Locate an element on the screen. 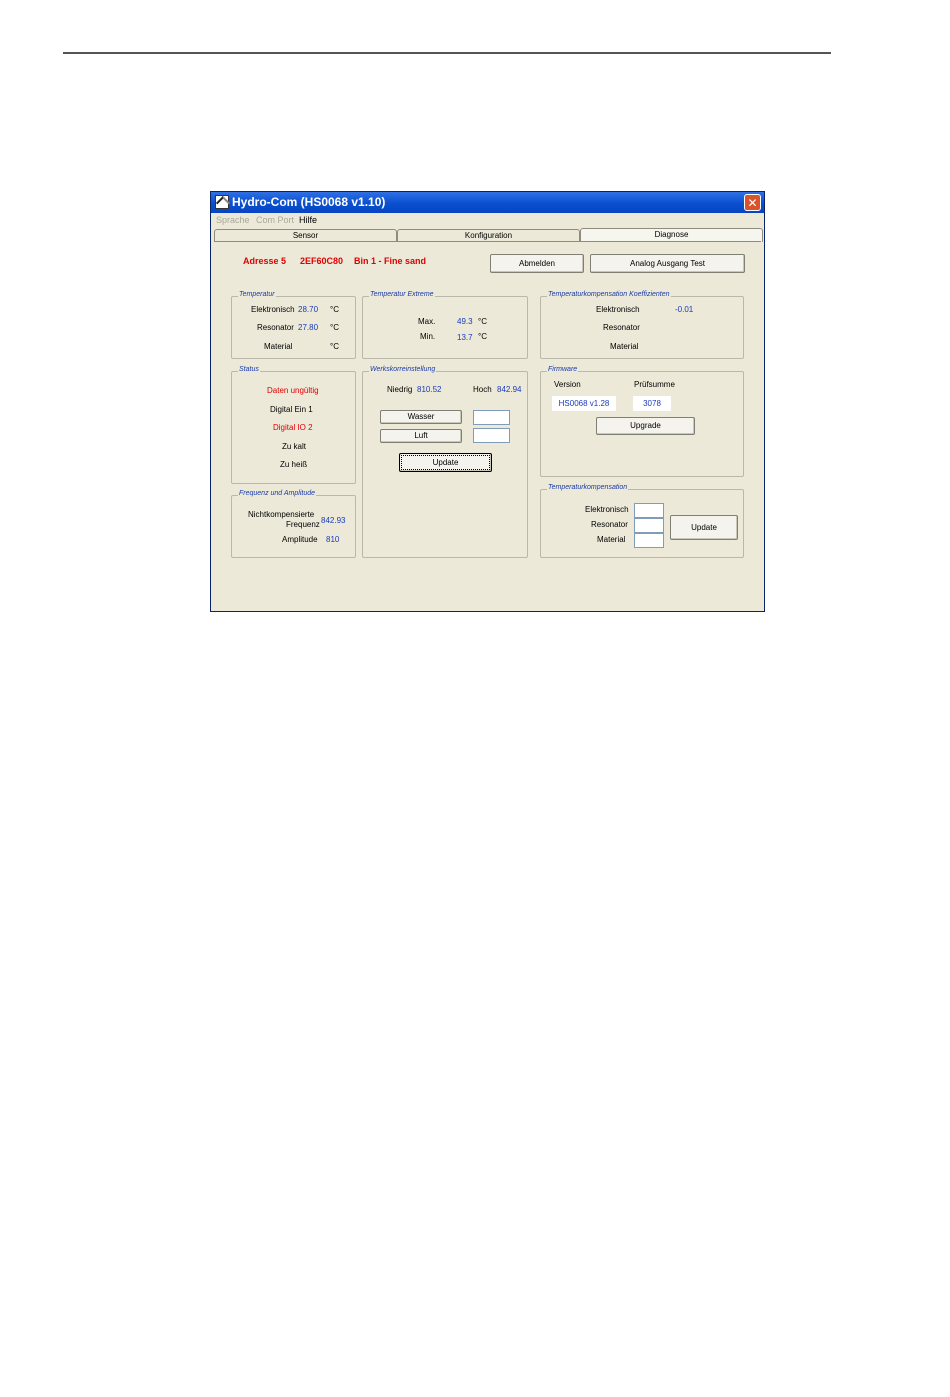  group-title: Temperaturkompensation Koeffizienten is located at coordinates (609, 294).